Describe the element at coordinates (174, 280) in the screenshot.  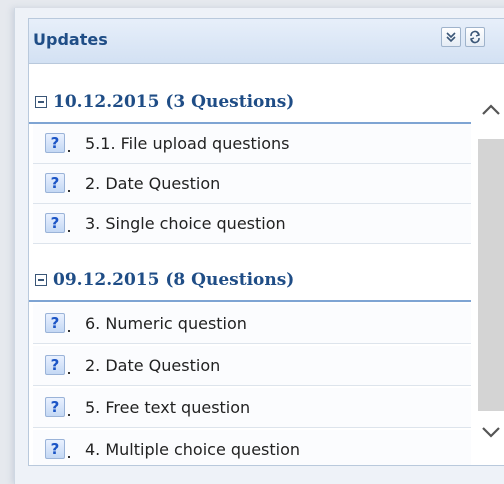
I see `group-label: 09.12.2015 (8 Questions)` at that location.